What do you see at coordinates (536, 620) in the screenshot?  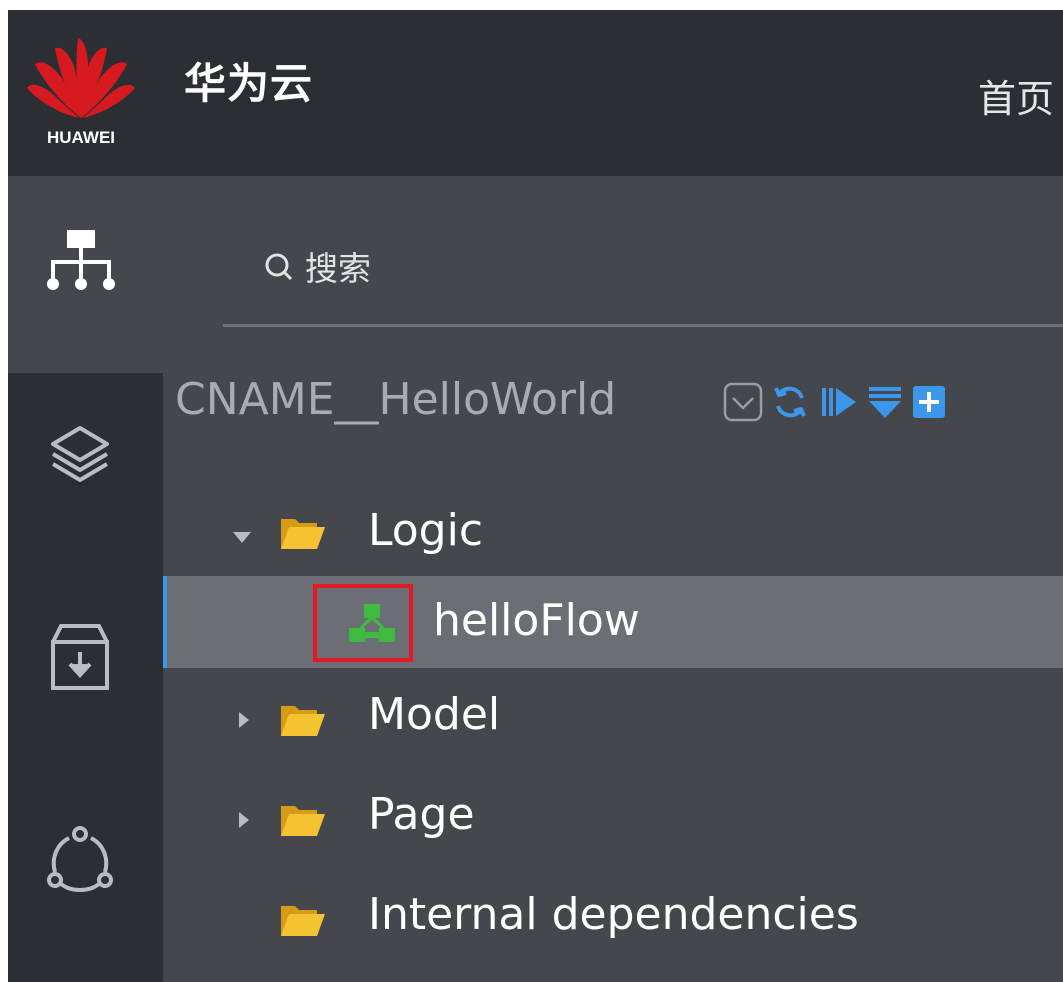 I see `tree-item-label: helloFlow` at bounding box center [536, 620].